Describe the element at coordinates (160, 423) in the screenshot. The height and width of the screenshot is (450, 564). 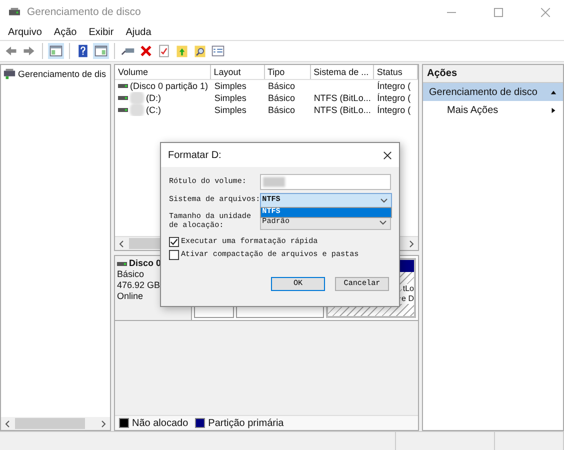
I see `legend-label: Não alocado` at that location.